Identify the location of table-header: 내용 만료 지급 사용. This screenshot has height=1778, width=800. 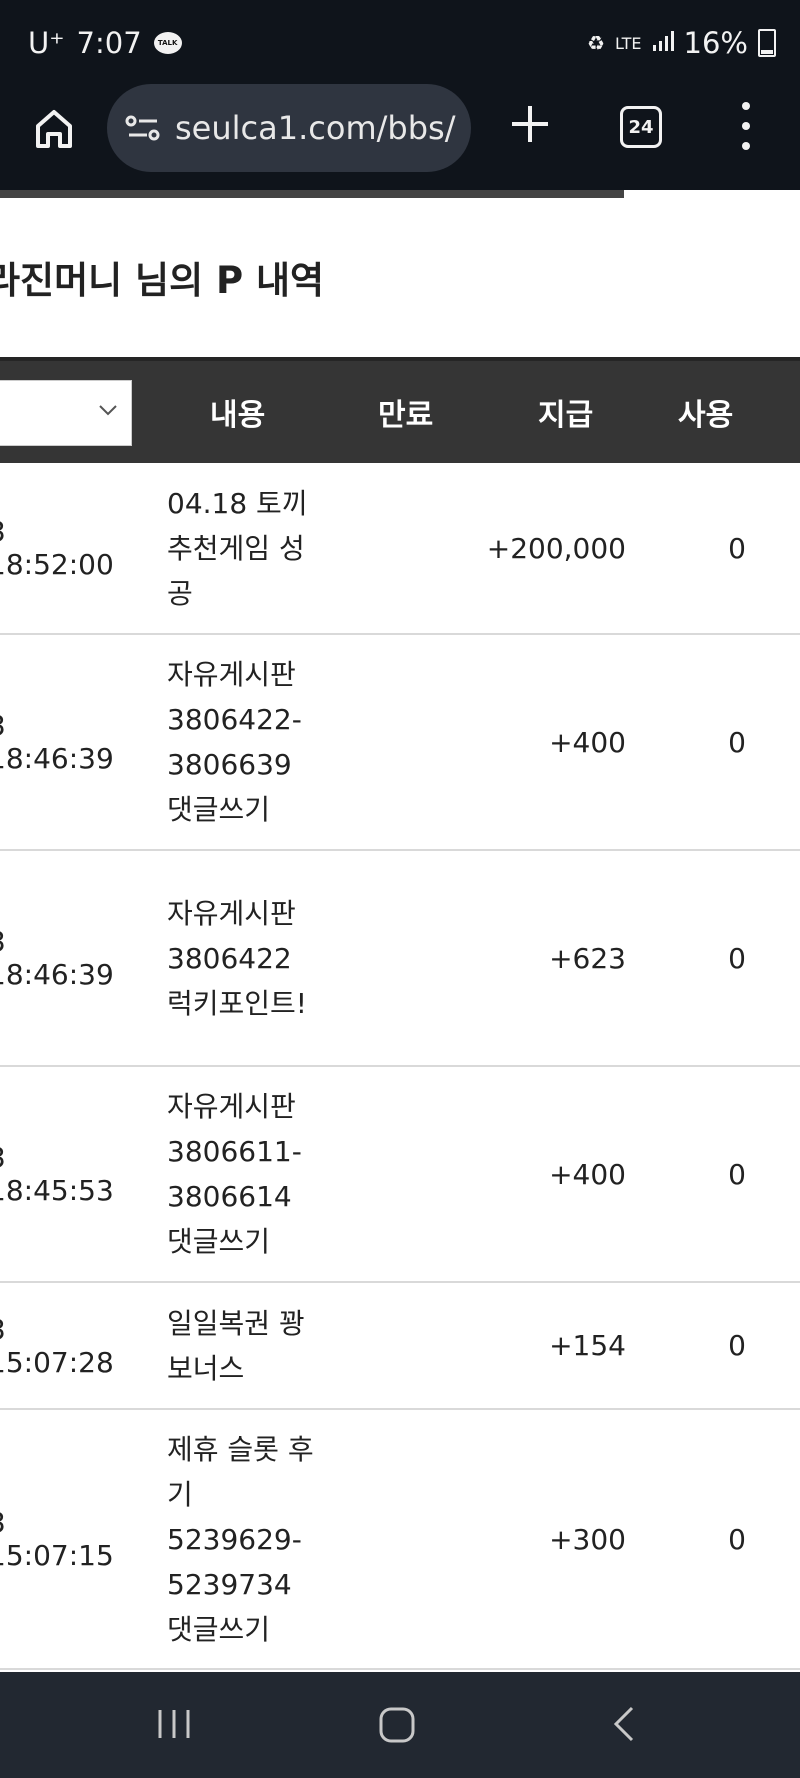
(400, 410).